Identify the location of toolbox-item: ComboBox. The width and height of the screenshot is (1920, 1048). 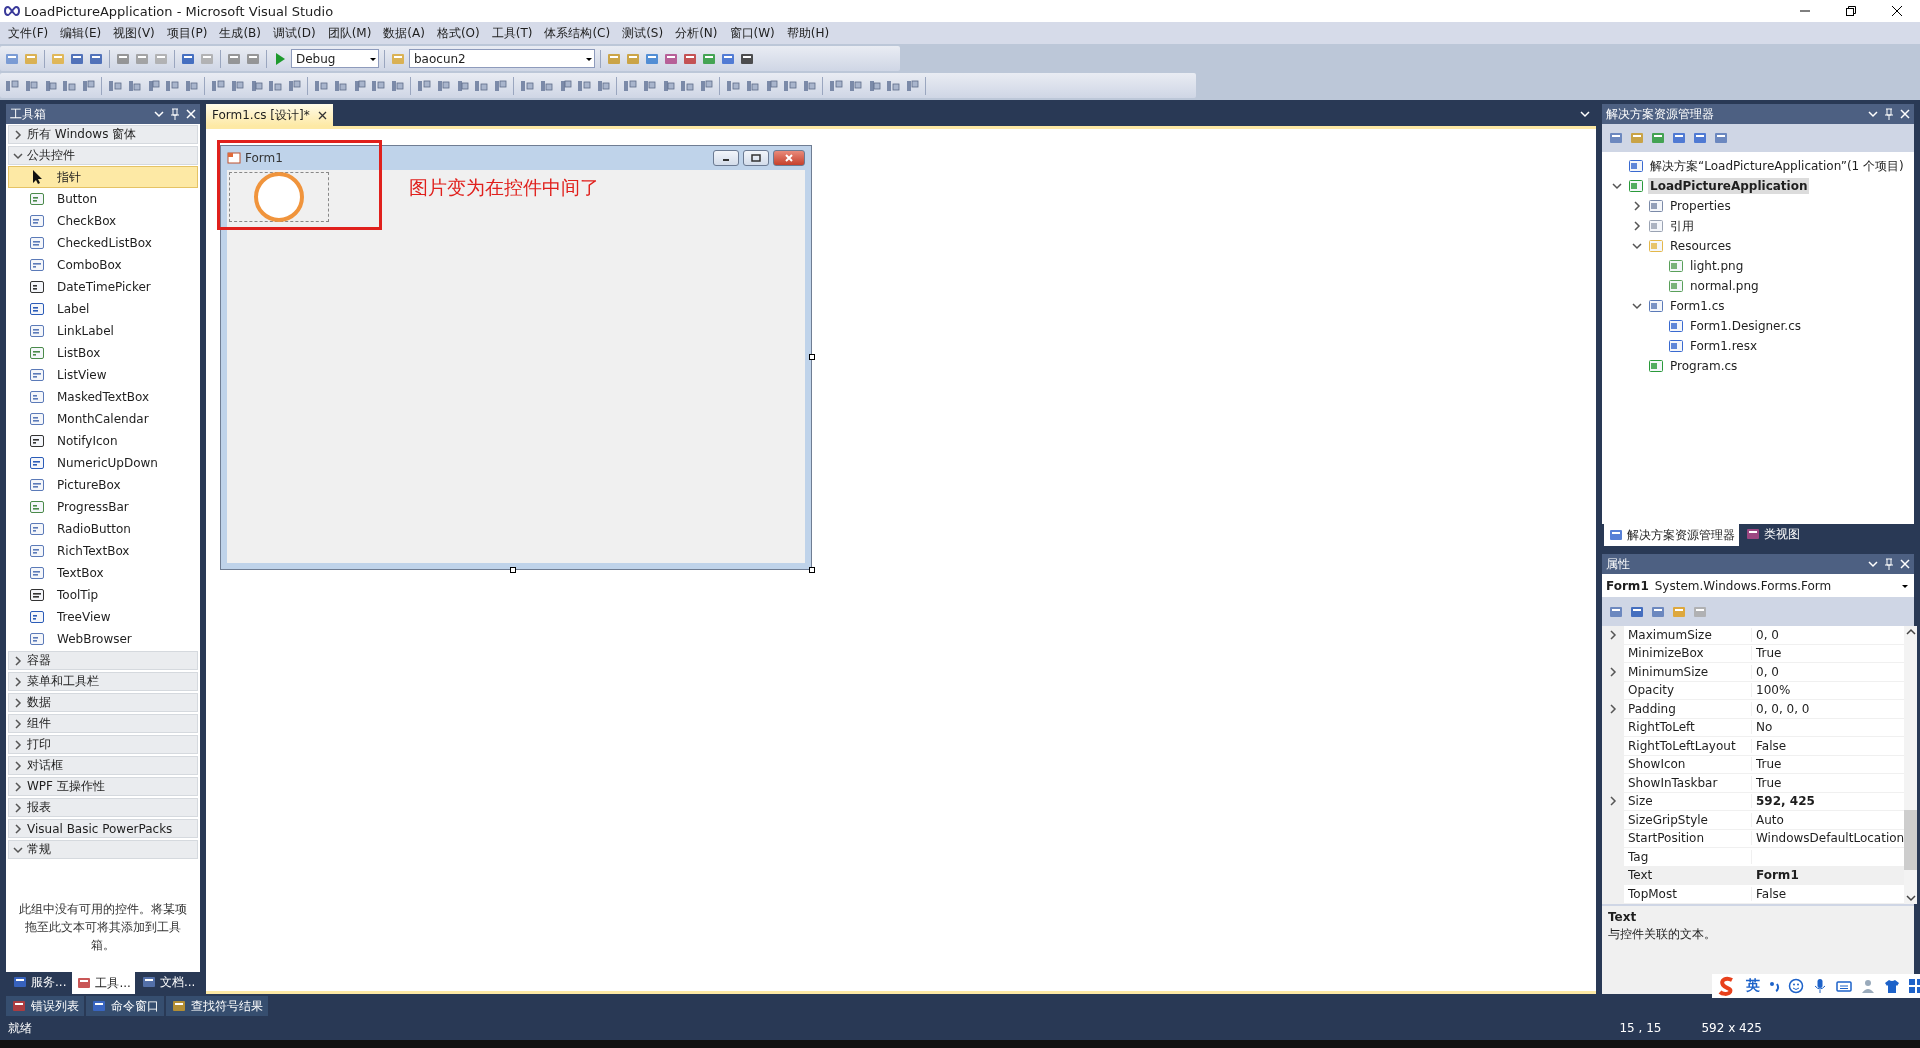
(103, 265).